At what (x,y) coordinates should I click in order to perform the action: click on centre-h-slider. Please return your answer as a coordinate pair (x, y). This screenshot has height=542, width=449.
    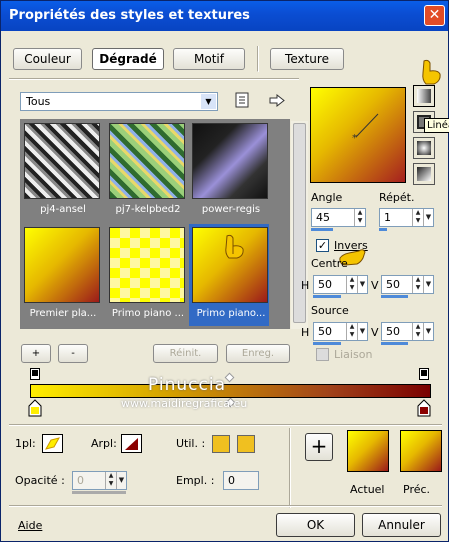
    Looking at the image, I should click on (327, 296).